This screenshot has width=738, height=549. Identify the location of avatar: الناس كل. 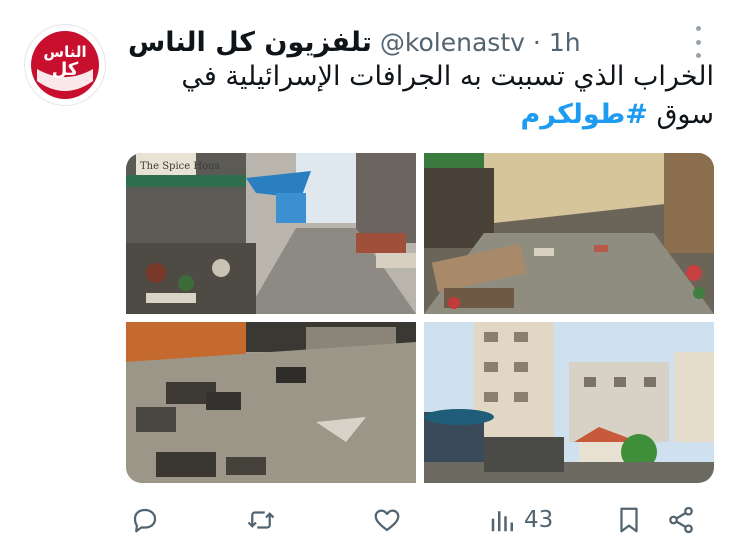
(65, 65).